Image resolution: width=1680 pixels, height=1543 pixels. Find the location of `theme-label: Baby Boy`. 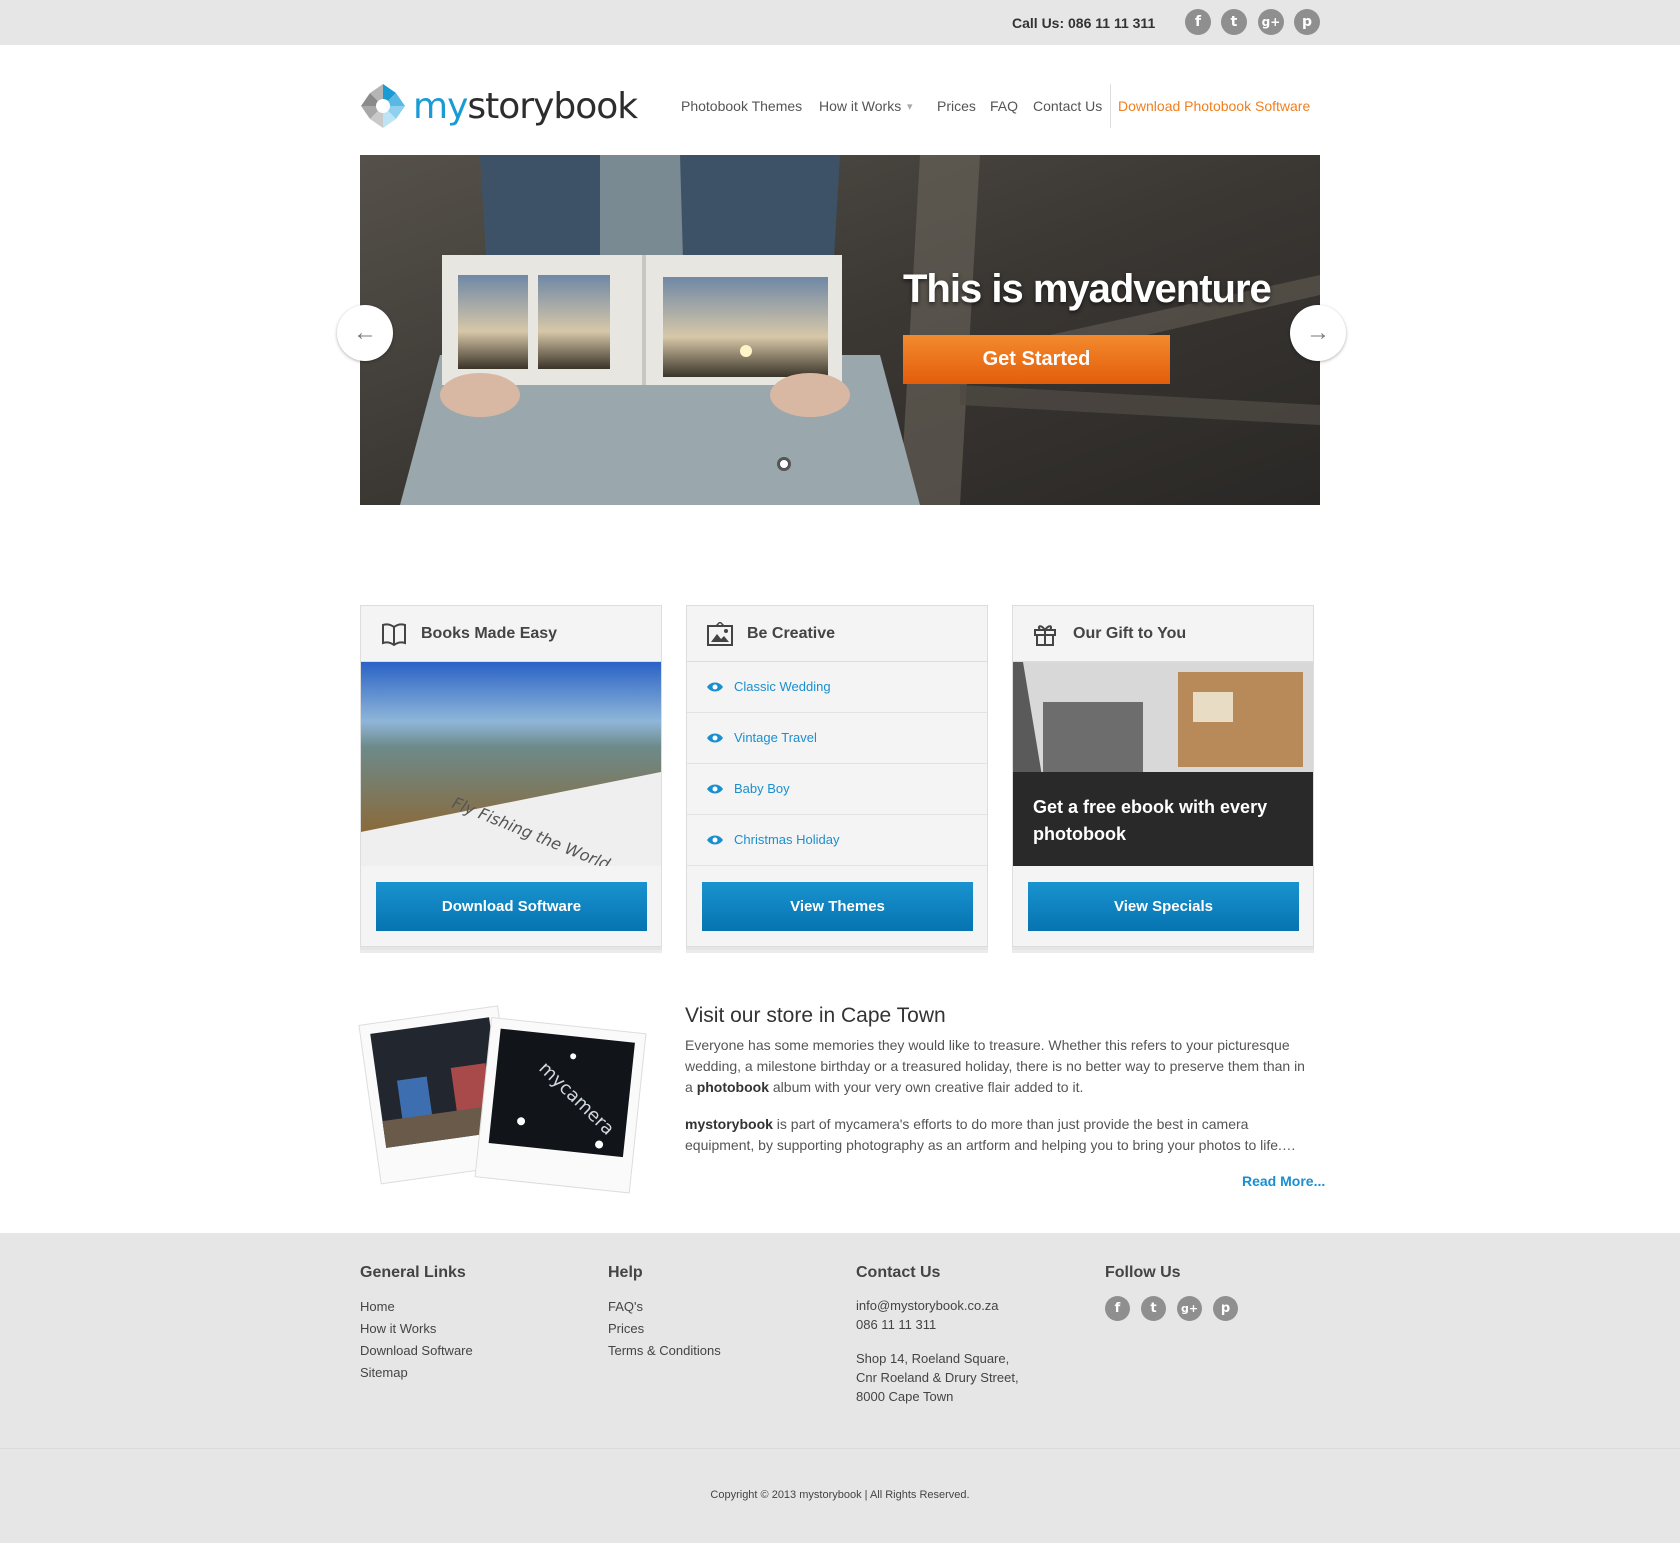

theme-label: Baby Boy is located at coordinates (762, 788).